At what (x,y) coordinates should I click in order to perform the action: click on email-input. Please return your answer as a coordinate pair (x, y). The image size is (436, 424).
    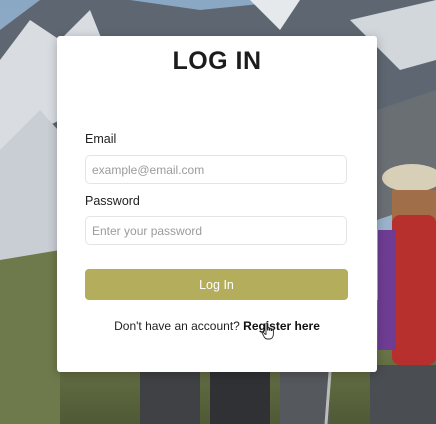
    Looking at the image, I should click on (216, 169).